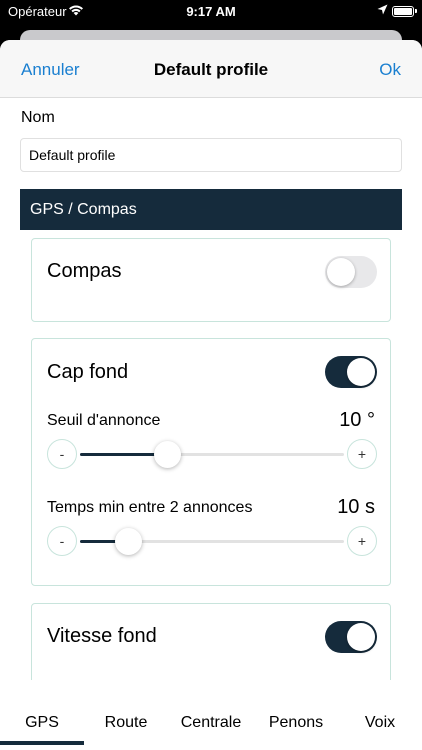  I want to click on threshold-increment-button: +, so click(362, 454).